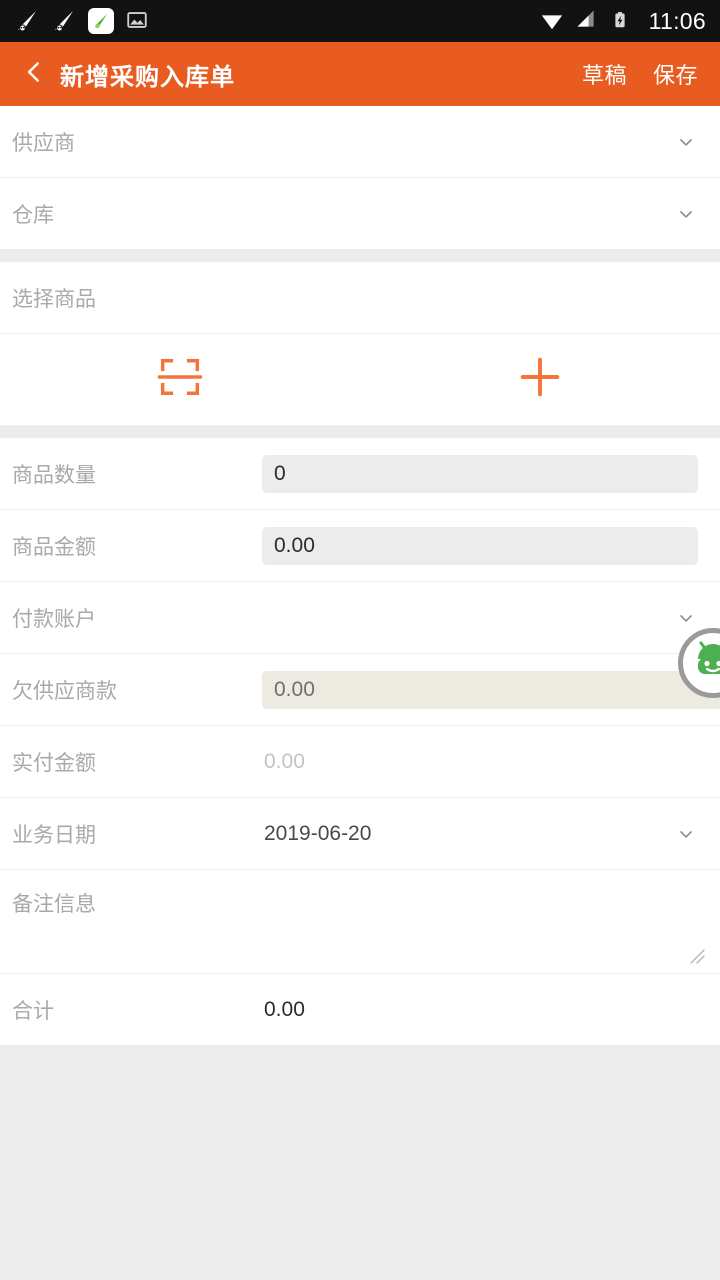  What do you see at coordinates (101, 21) in the screenshot?
I see `app-badge-icon` at bounding box center [101, 21].